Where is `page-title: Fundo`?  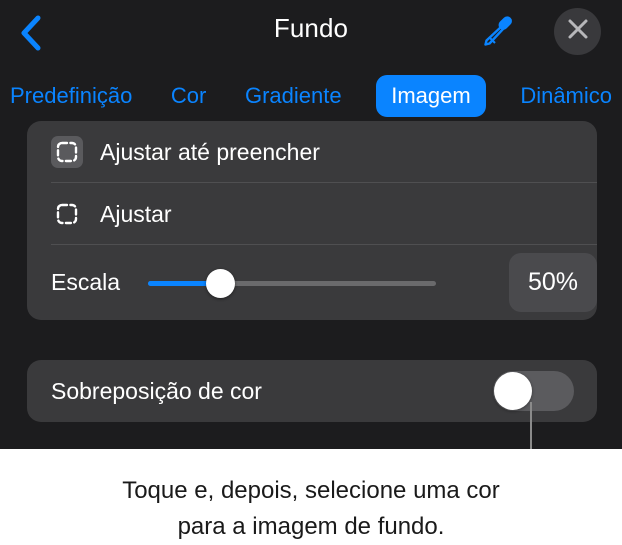 page-title: Fundo is located at coordinates (311, 28).